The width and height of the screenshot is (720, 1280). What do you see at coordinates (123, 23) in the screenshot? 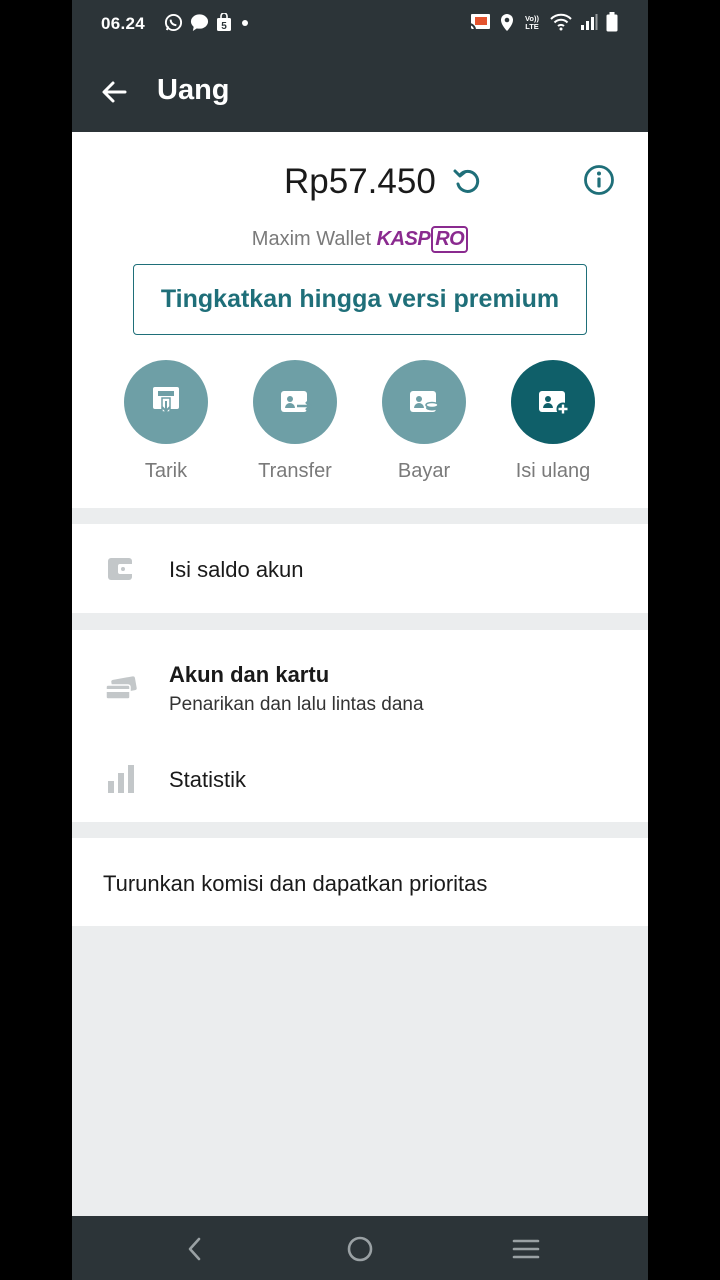
I see `status-time: 06.24` at bounding box center [123, 23].